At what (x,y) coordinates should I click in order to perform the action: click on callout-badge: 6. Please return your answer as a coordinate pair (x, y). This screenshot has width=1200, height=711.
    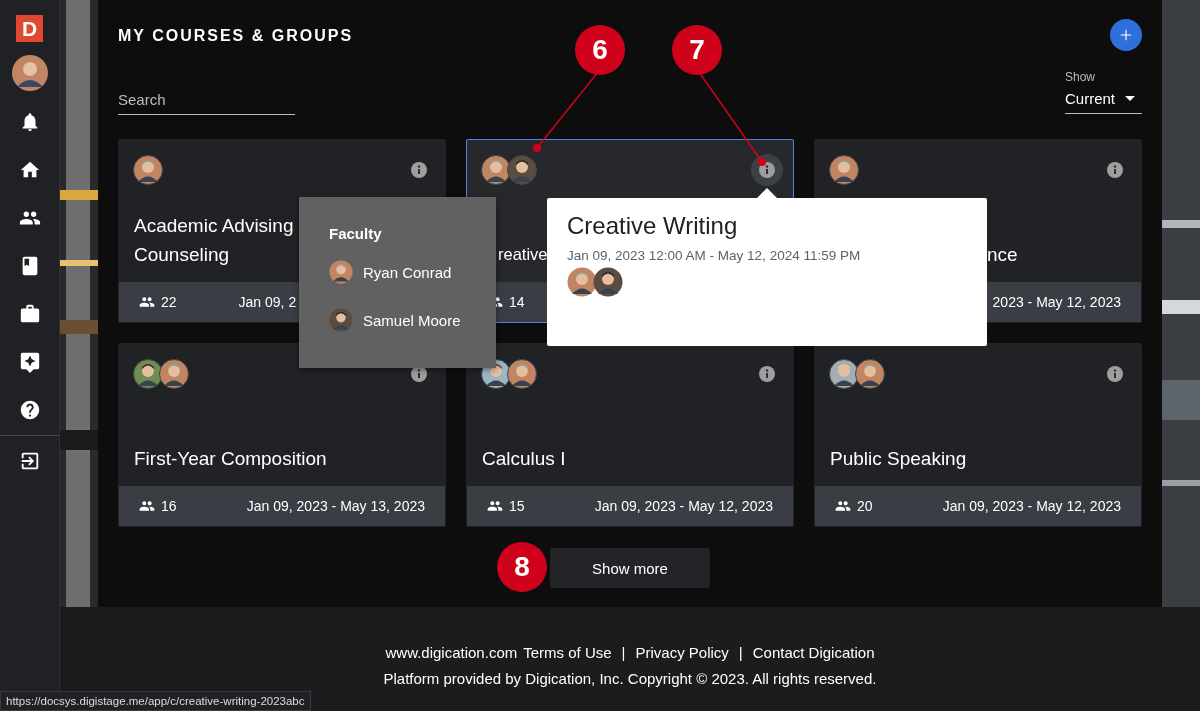
    Looking at the image, I should click on (600, 50).